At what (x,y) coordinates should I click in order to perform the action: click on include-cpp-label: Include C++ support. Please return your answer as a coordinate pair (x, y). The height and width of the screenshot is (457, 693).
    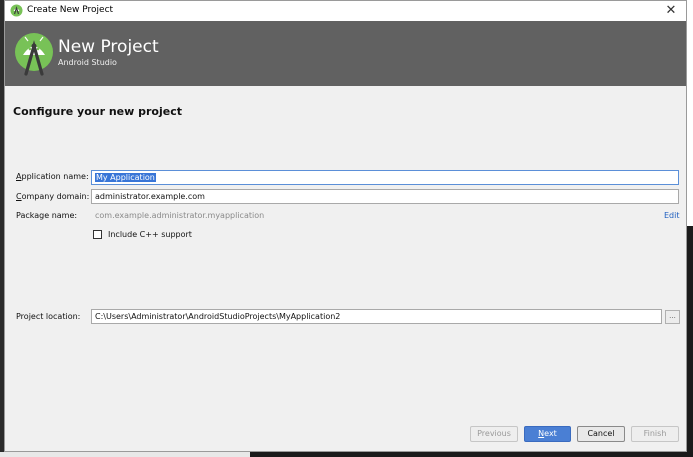
    Looking at the image, I should click on (150, 234).